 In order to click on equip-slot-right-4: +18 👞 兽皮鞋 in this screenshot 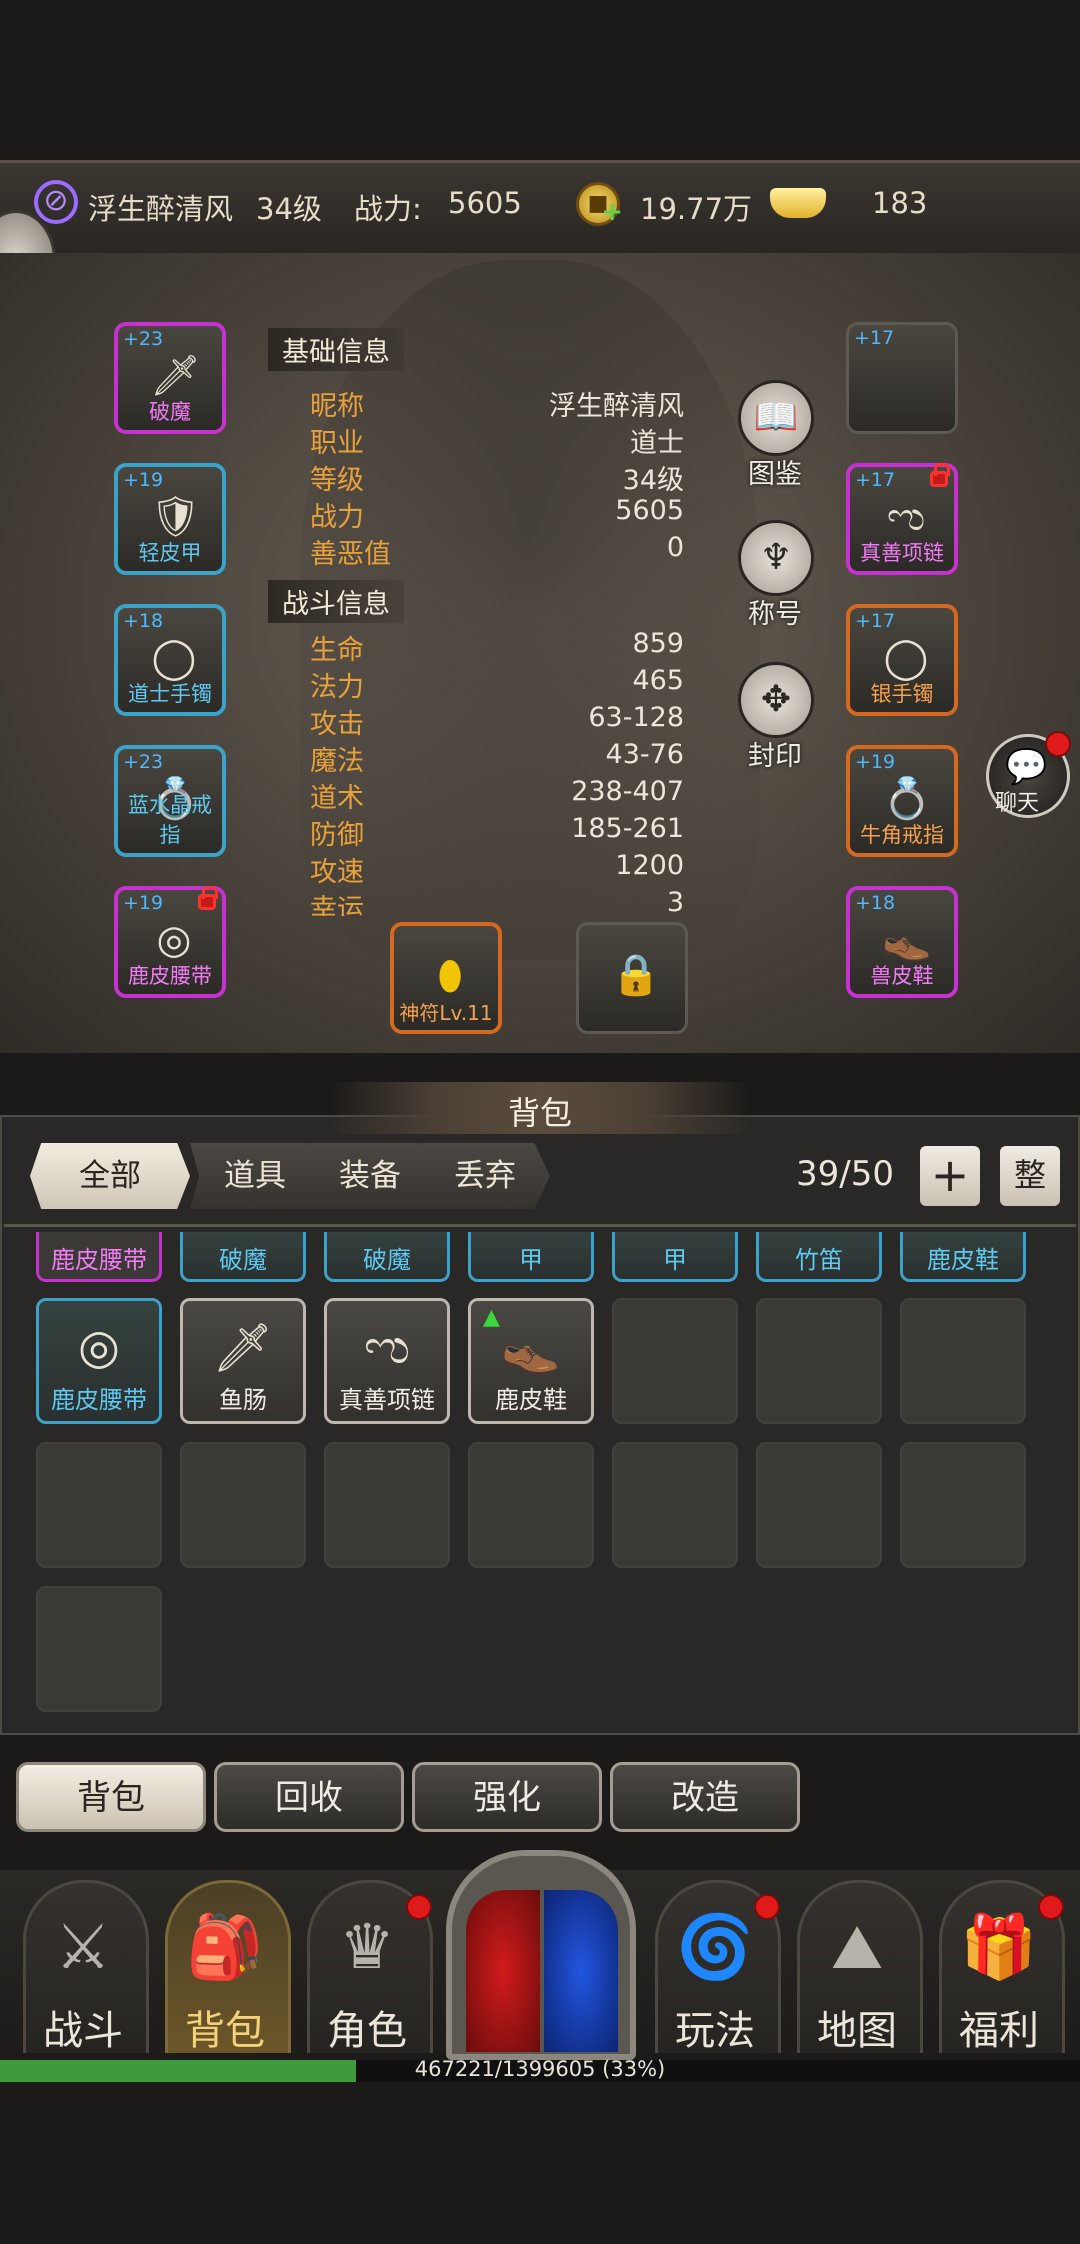, I will do `click(902, 942)`.